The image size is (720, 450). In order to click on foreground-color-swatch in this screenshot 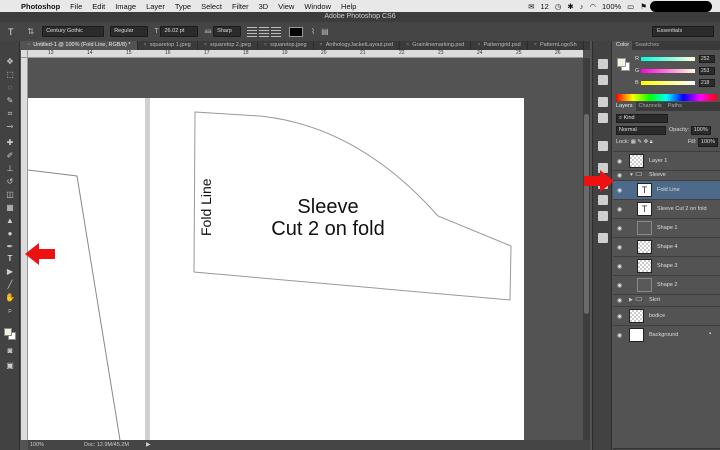, I will do `click(8, 332)`.